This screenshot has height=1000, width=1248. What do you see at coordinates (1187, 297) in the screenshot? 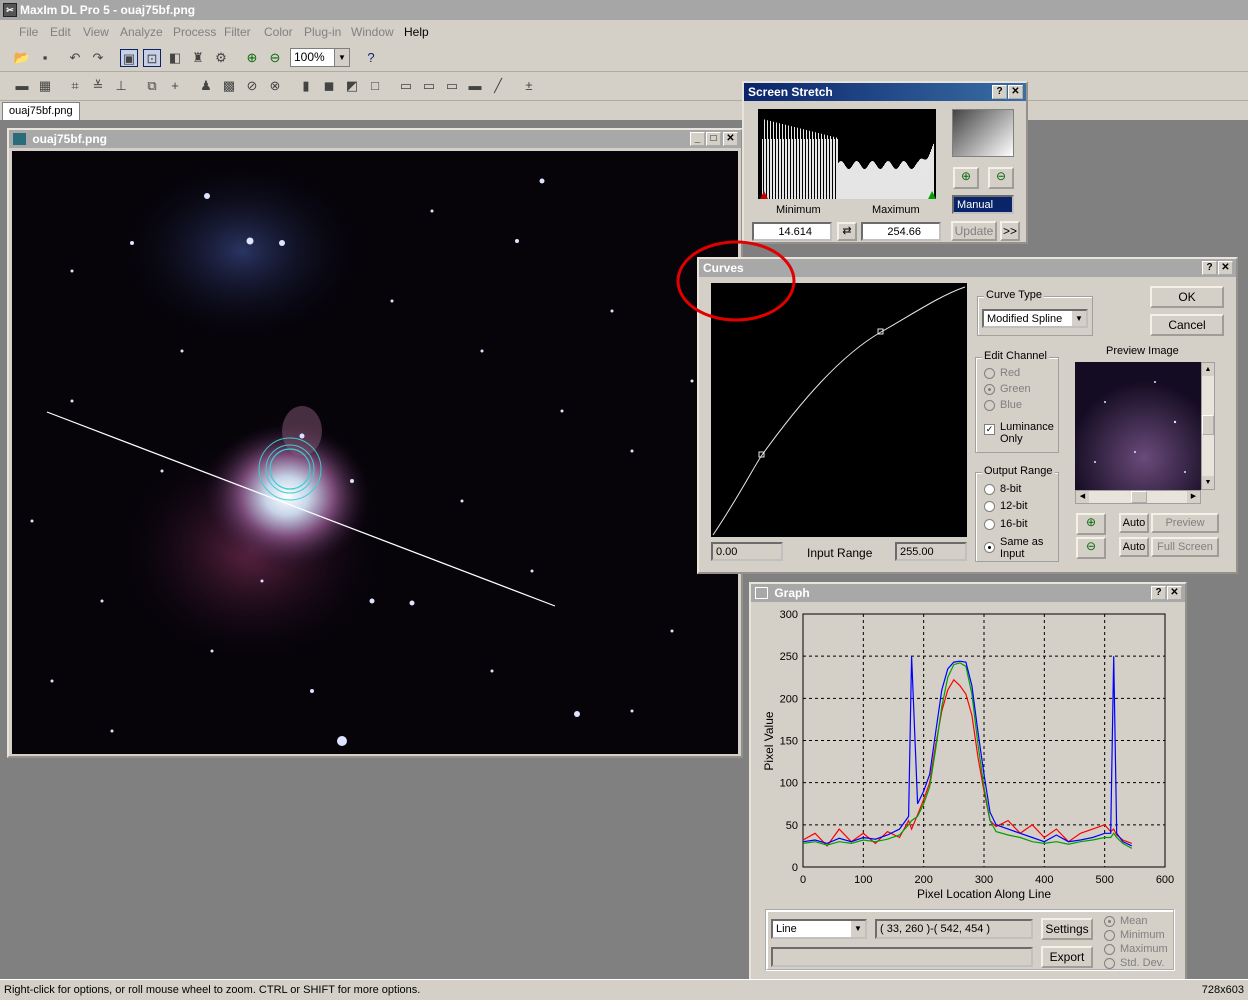
I see `ok-button: OK` at bounding box center [1187, 297].